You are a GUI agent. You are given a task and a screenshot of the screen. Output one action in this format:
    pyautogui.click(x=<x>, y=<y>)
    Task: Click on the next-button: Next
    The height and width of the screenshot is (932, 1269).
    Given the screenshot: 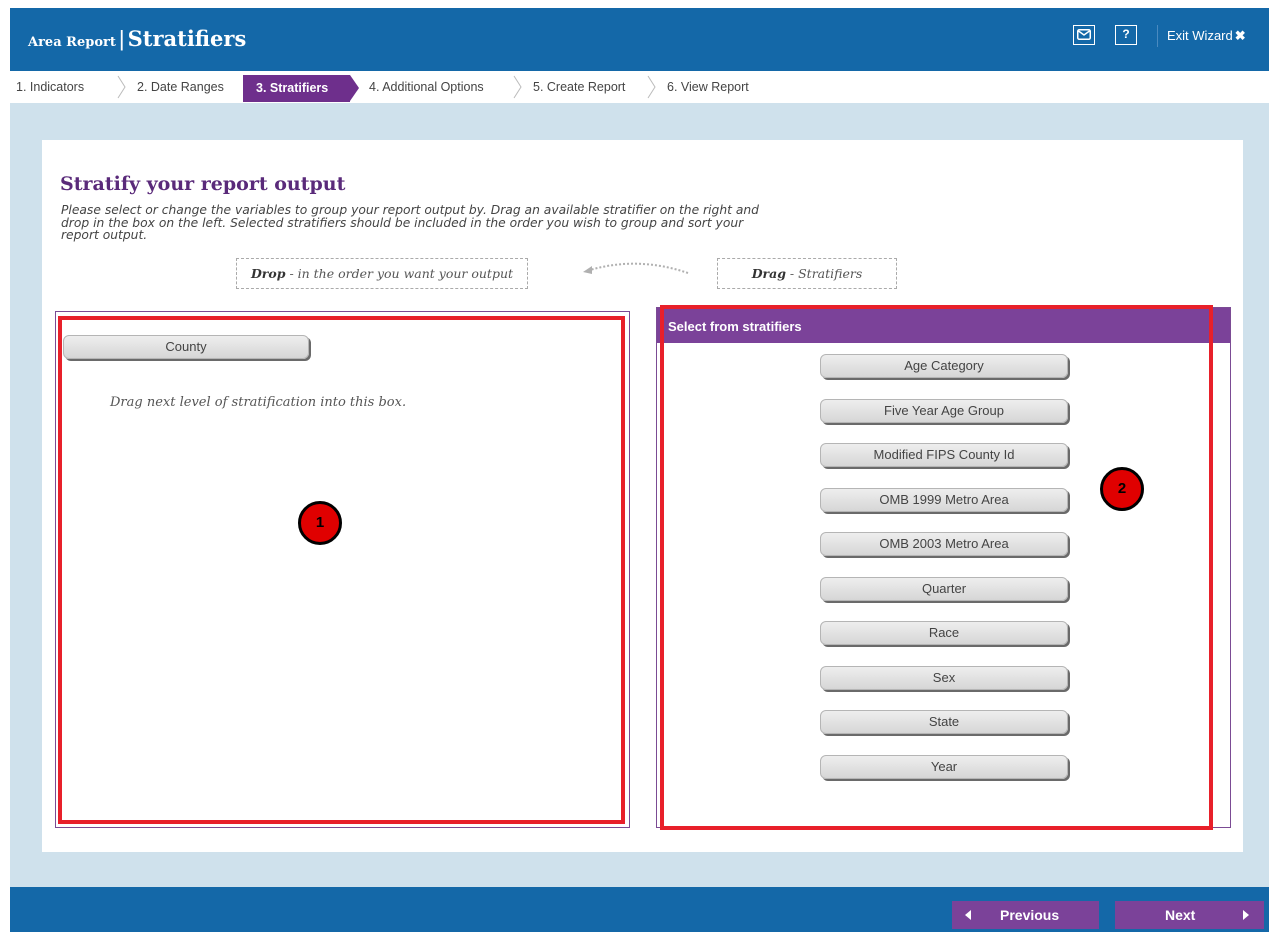 What is the action you would take?
    pyautogui.click(x=1189, y=915)
    